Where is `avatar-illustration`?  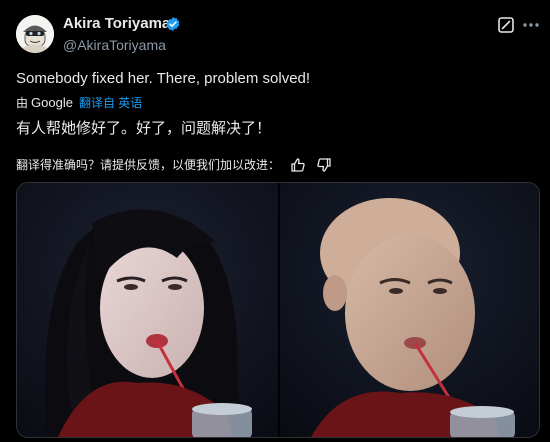 avatar-illustration is located at coordinates (35, 34).